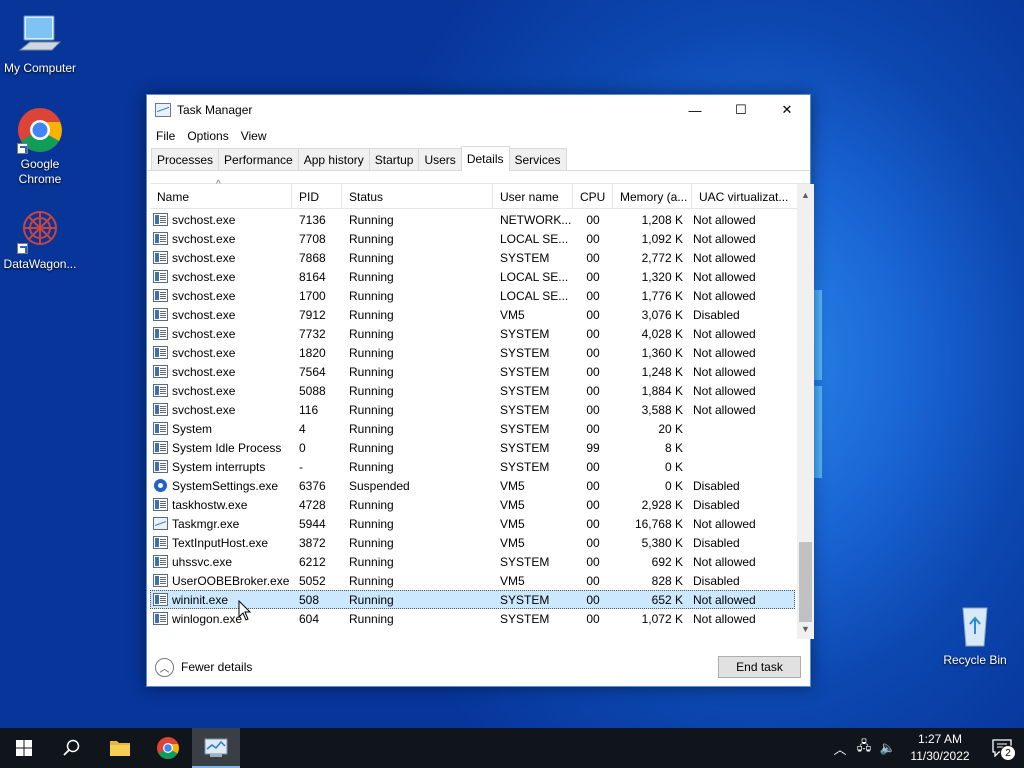 The image size is (1024, 768). What do you see at coordinates (203, 667) in the screenshot?
I see `fewer-details-link: ︿ Fewer details` at bounding box center [203, 667].